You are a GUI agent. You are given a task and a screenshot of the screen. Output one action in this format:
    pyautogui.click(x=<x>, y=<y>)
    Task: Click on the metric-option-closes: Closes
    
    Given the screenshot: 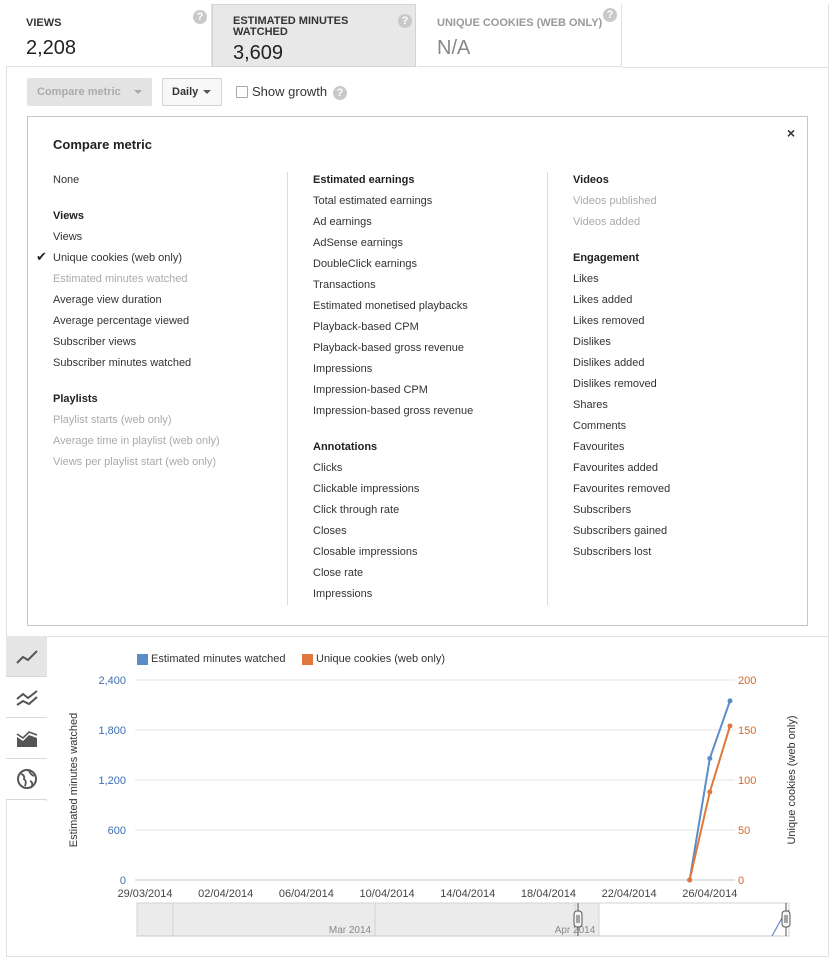 What is the action you would take?
    pyautogui.click(x=393, y=533)
    